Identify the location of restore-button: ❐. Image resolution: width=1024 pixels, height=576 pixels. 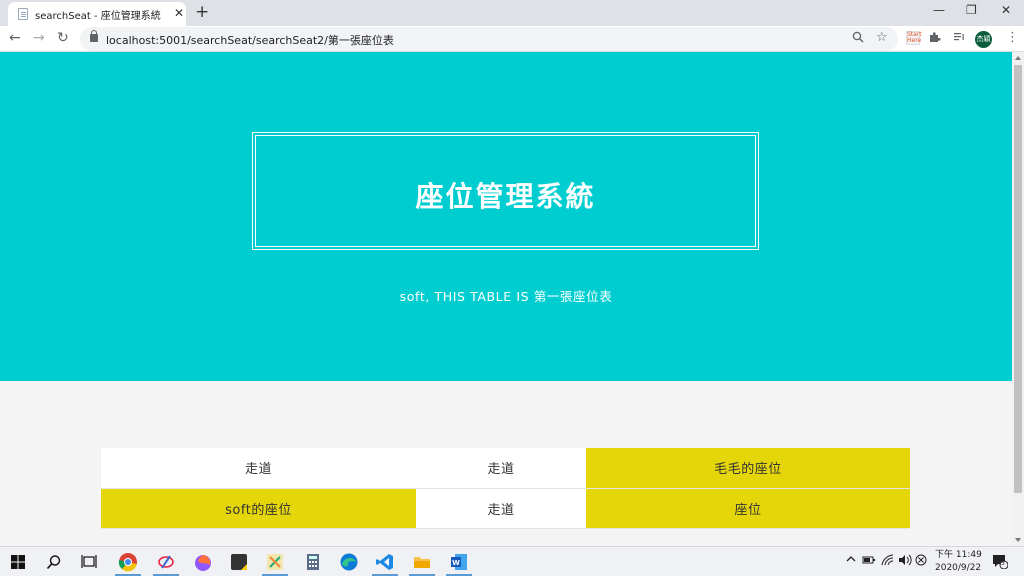
(971, 10).